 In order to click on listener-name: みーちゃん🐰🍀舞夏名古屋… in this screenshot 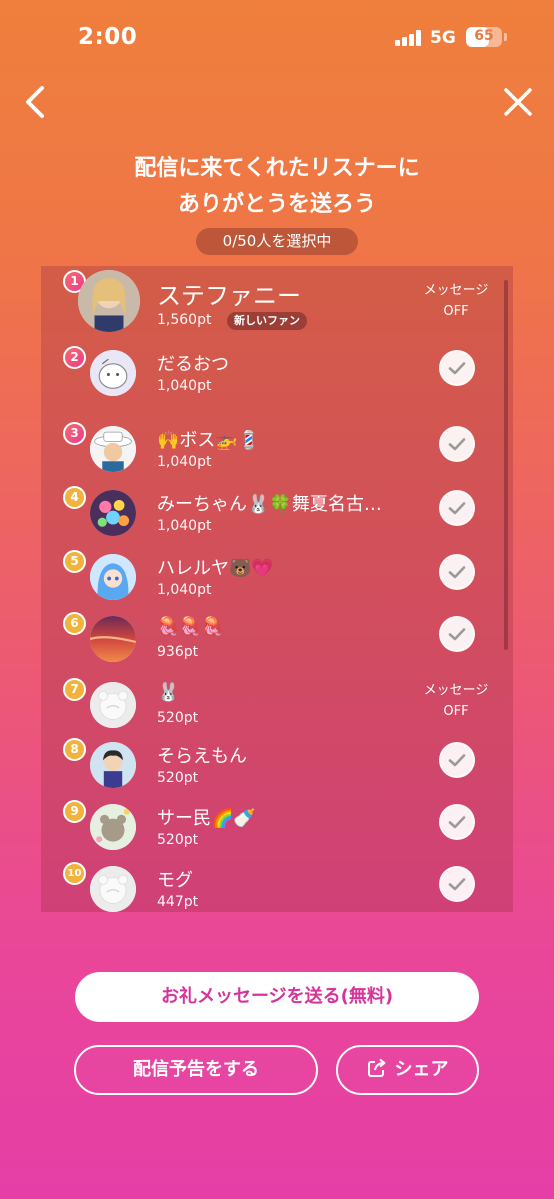, I will do `click(277, 504)`.